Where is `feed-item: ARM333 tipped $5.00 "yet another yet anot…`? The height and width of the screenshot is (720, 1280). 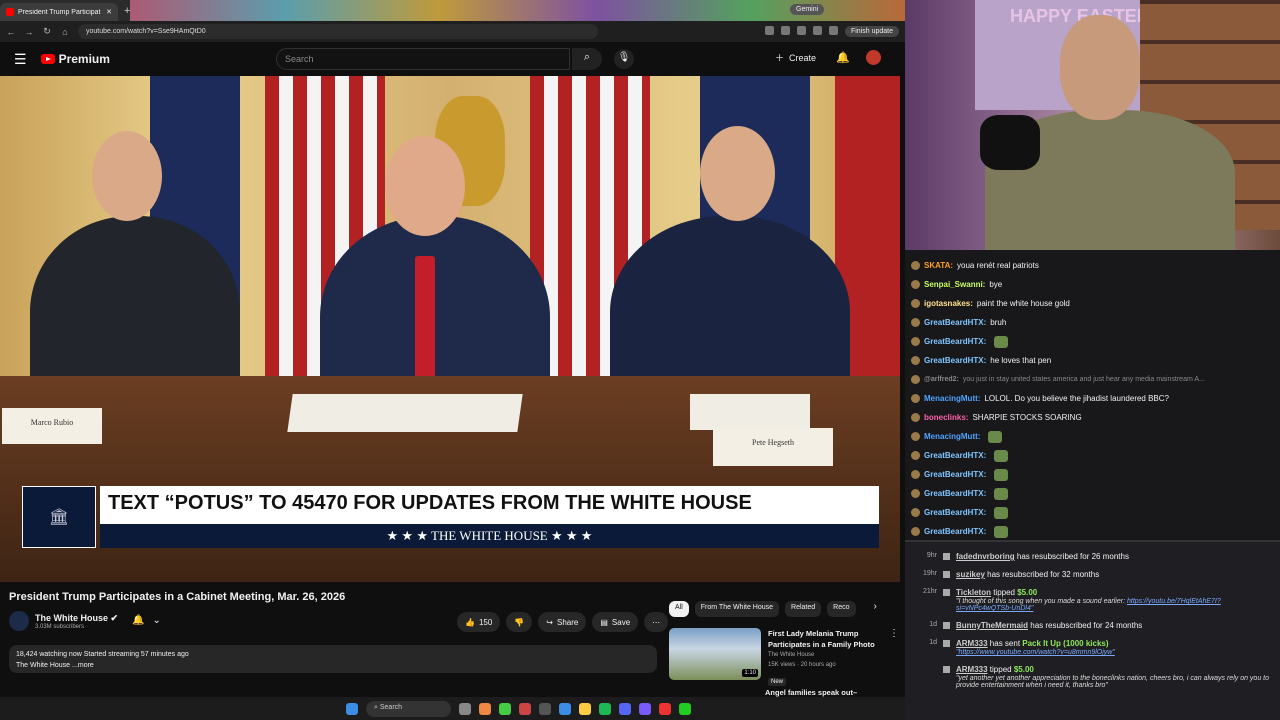 feed-item: ARM333 tipped $5.00 "yet another yet anot… is located at coordinates (1092, 677).